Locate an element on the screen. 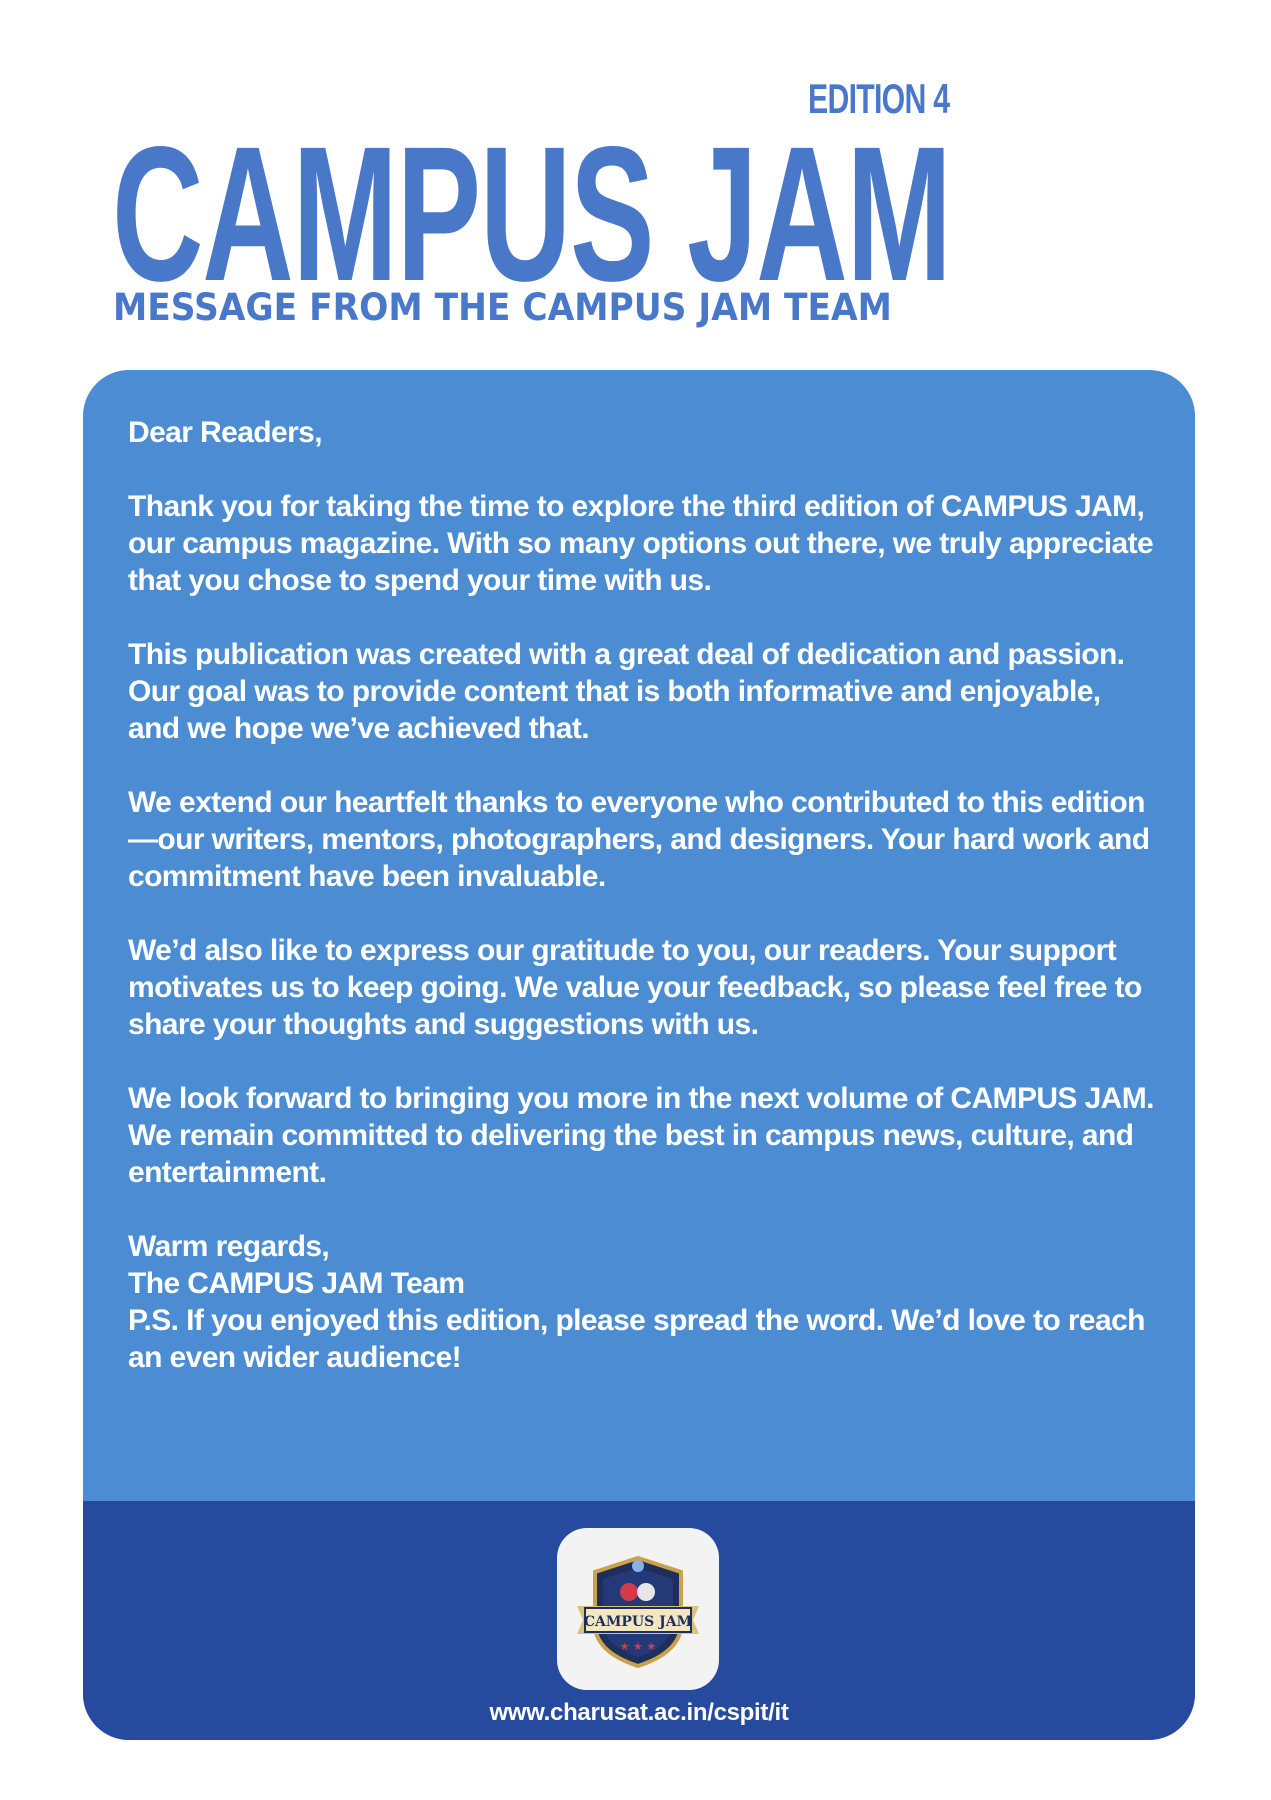 This screenshot has width=1271, height=1800. website-url: www.charusat.ac.in/cspit/it is located at coordinates (639, 1713).